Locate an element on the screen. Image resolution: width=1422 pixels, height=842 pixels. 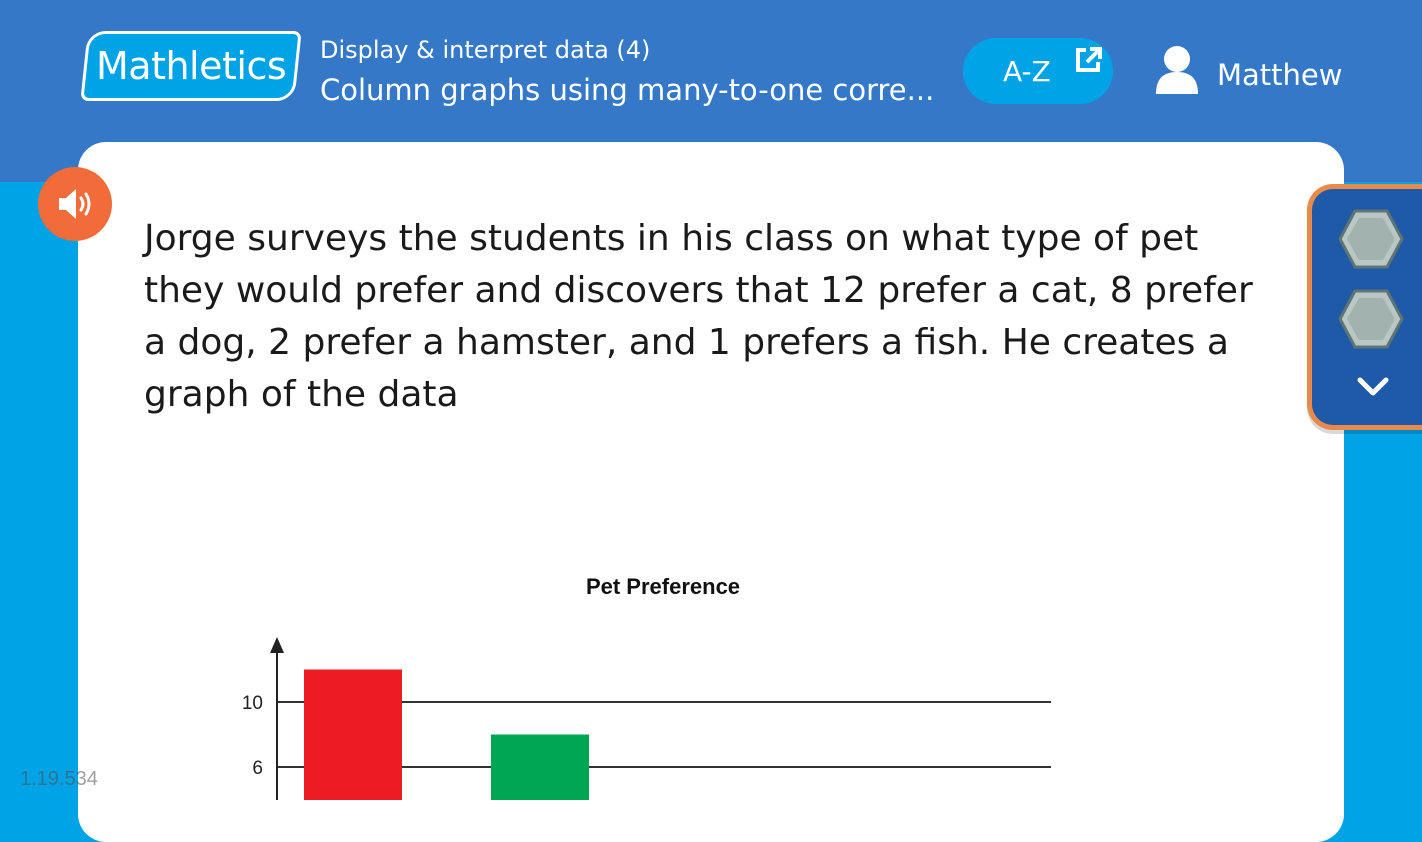
version-label: 1.19.534 is located at coordinates (59, 779).